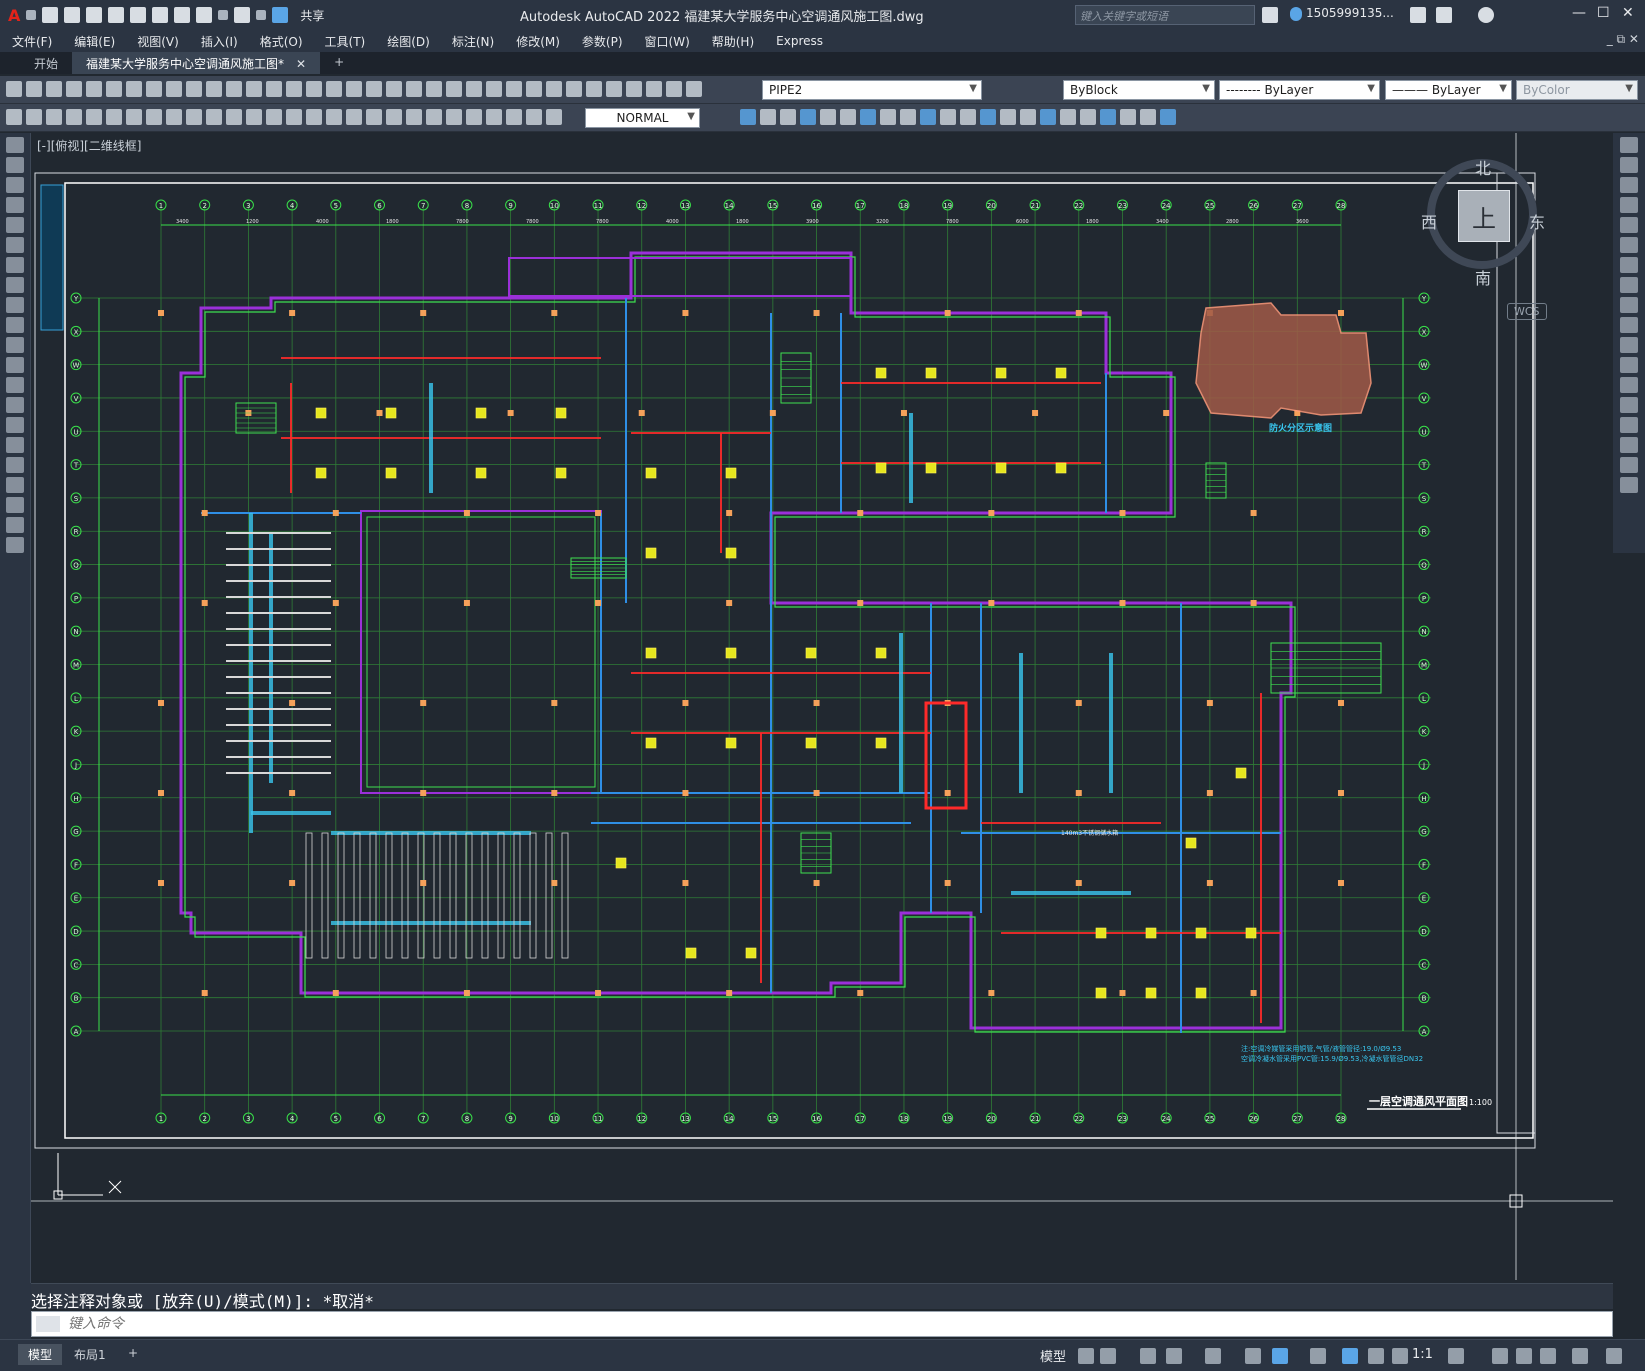 The height and width of the screenshot is (1371, 1645). What do you see at coordinates (1108, 117) in the screenshot?
I see `modify-tool-18-icon` at bounding box center [1108, 117].